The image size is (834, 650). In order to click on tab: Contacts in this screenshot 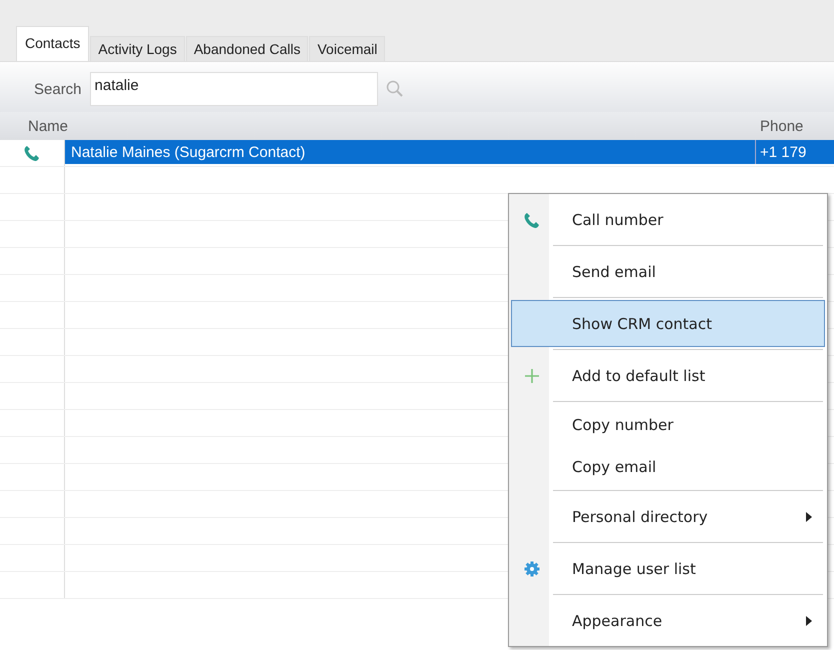, I will do `click(53, 43)`.